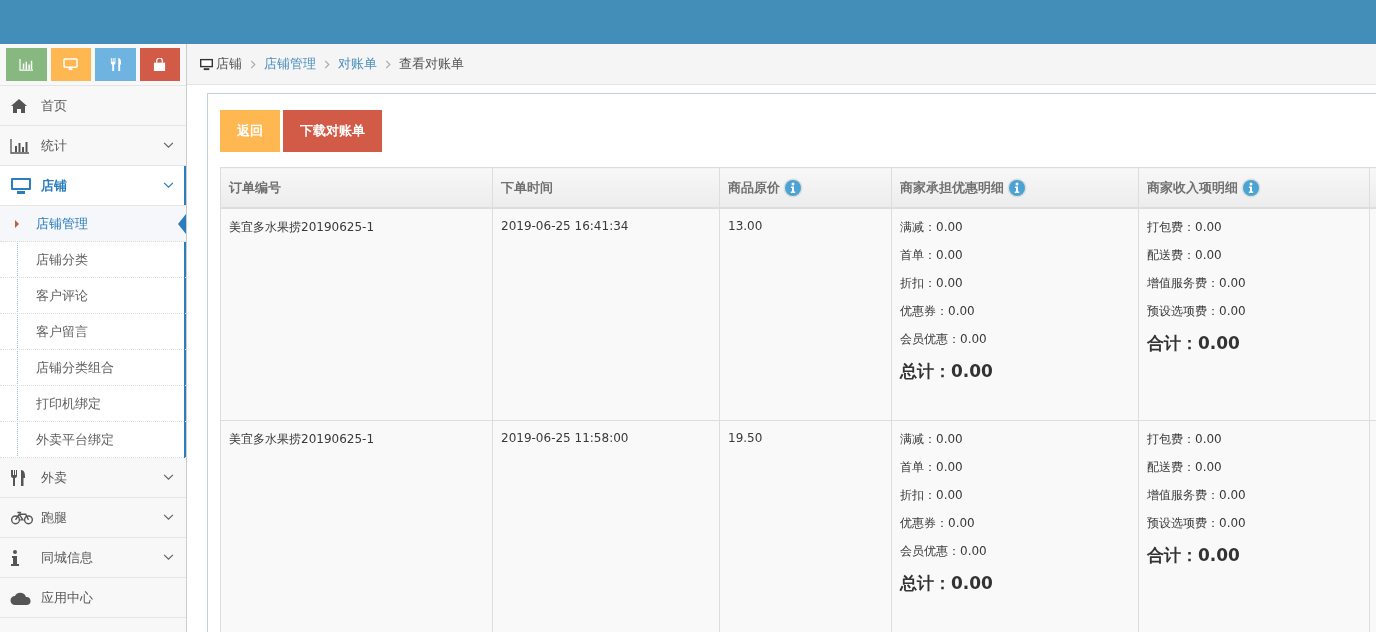 The width and height of the screenshot is (1376, 632). Describe the element at coordinates (431, 64) in the screenshot. I see `breadcrumb-text: 查看对账单` at that location.